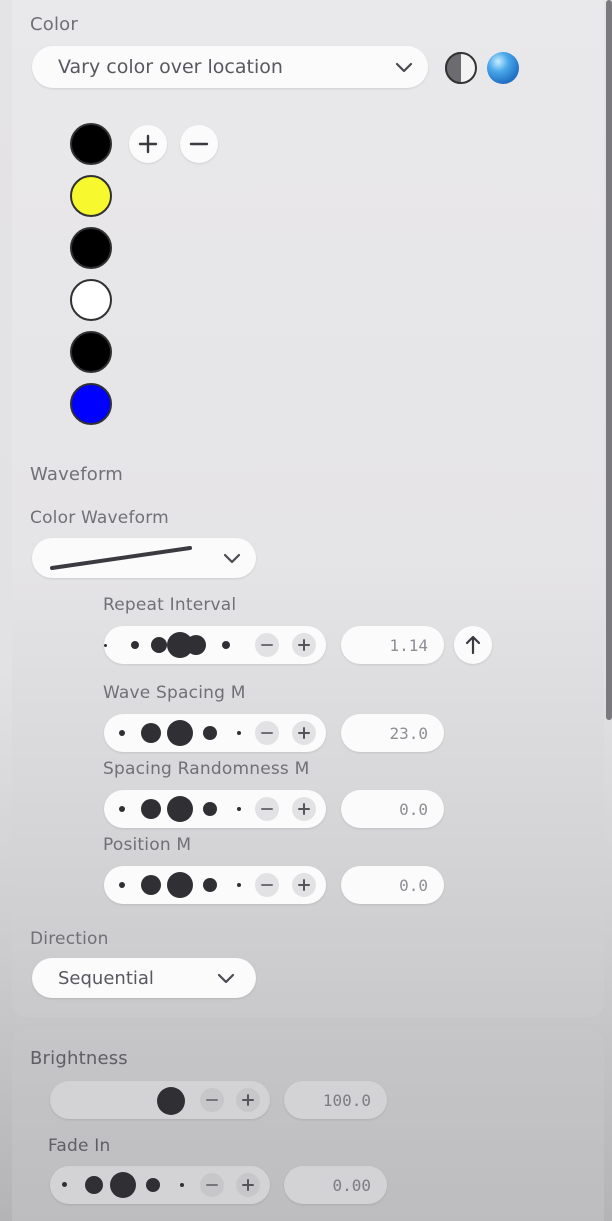 This screenshot has height=1221, width=612. I want to click on brightness-input: 100.0, so click(335, 1100).